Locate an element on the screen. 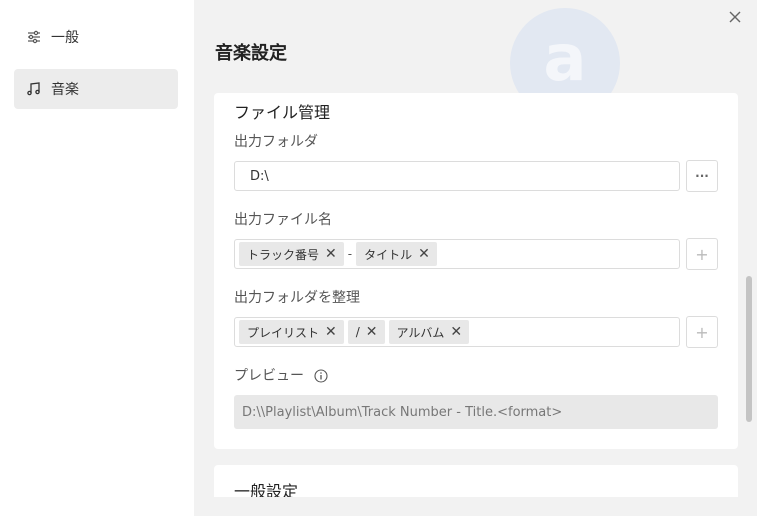 This screenshot has height=516, width=757. tag-slash: / ✕ is located at coordinates (366, 332).